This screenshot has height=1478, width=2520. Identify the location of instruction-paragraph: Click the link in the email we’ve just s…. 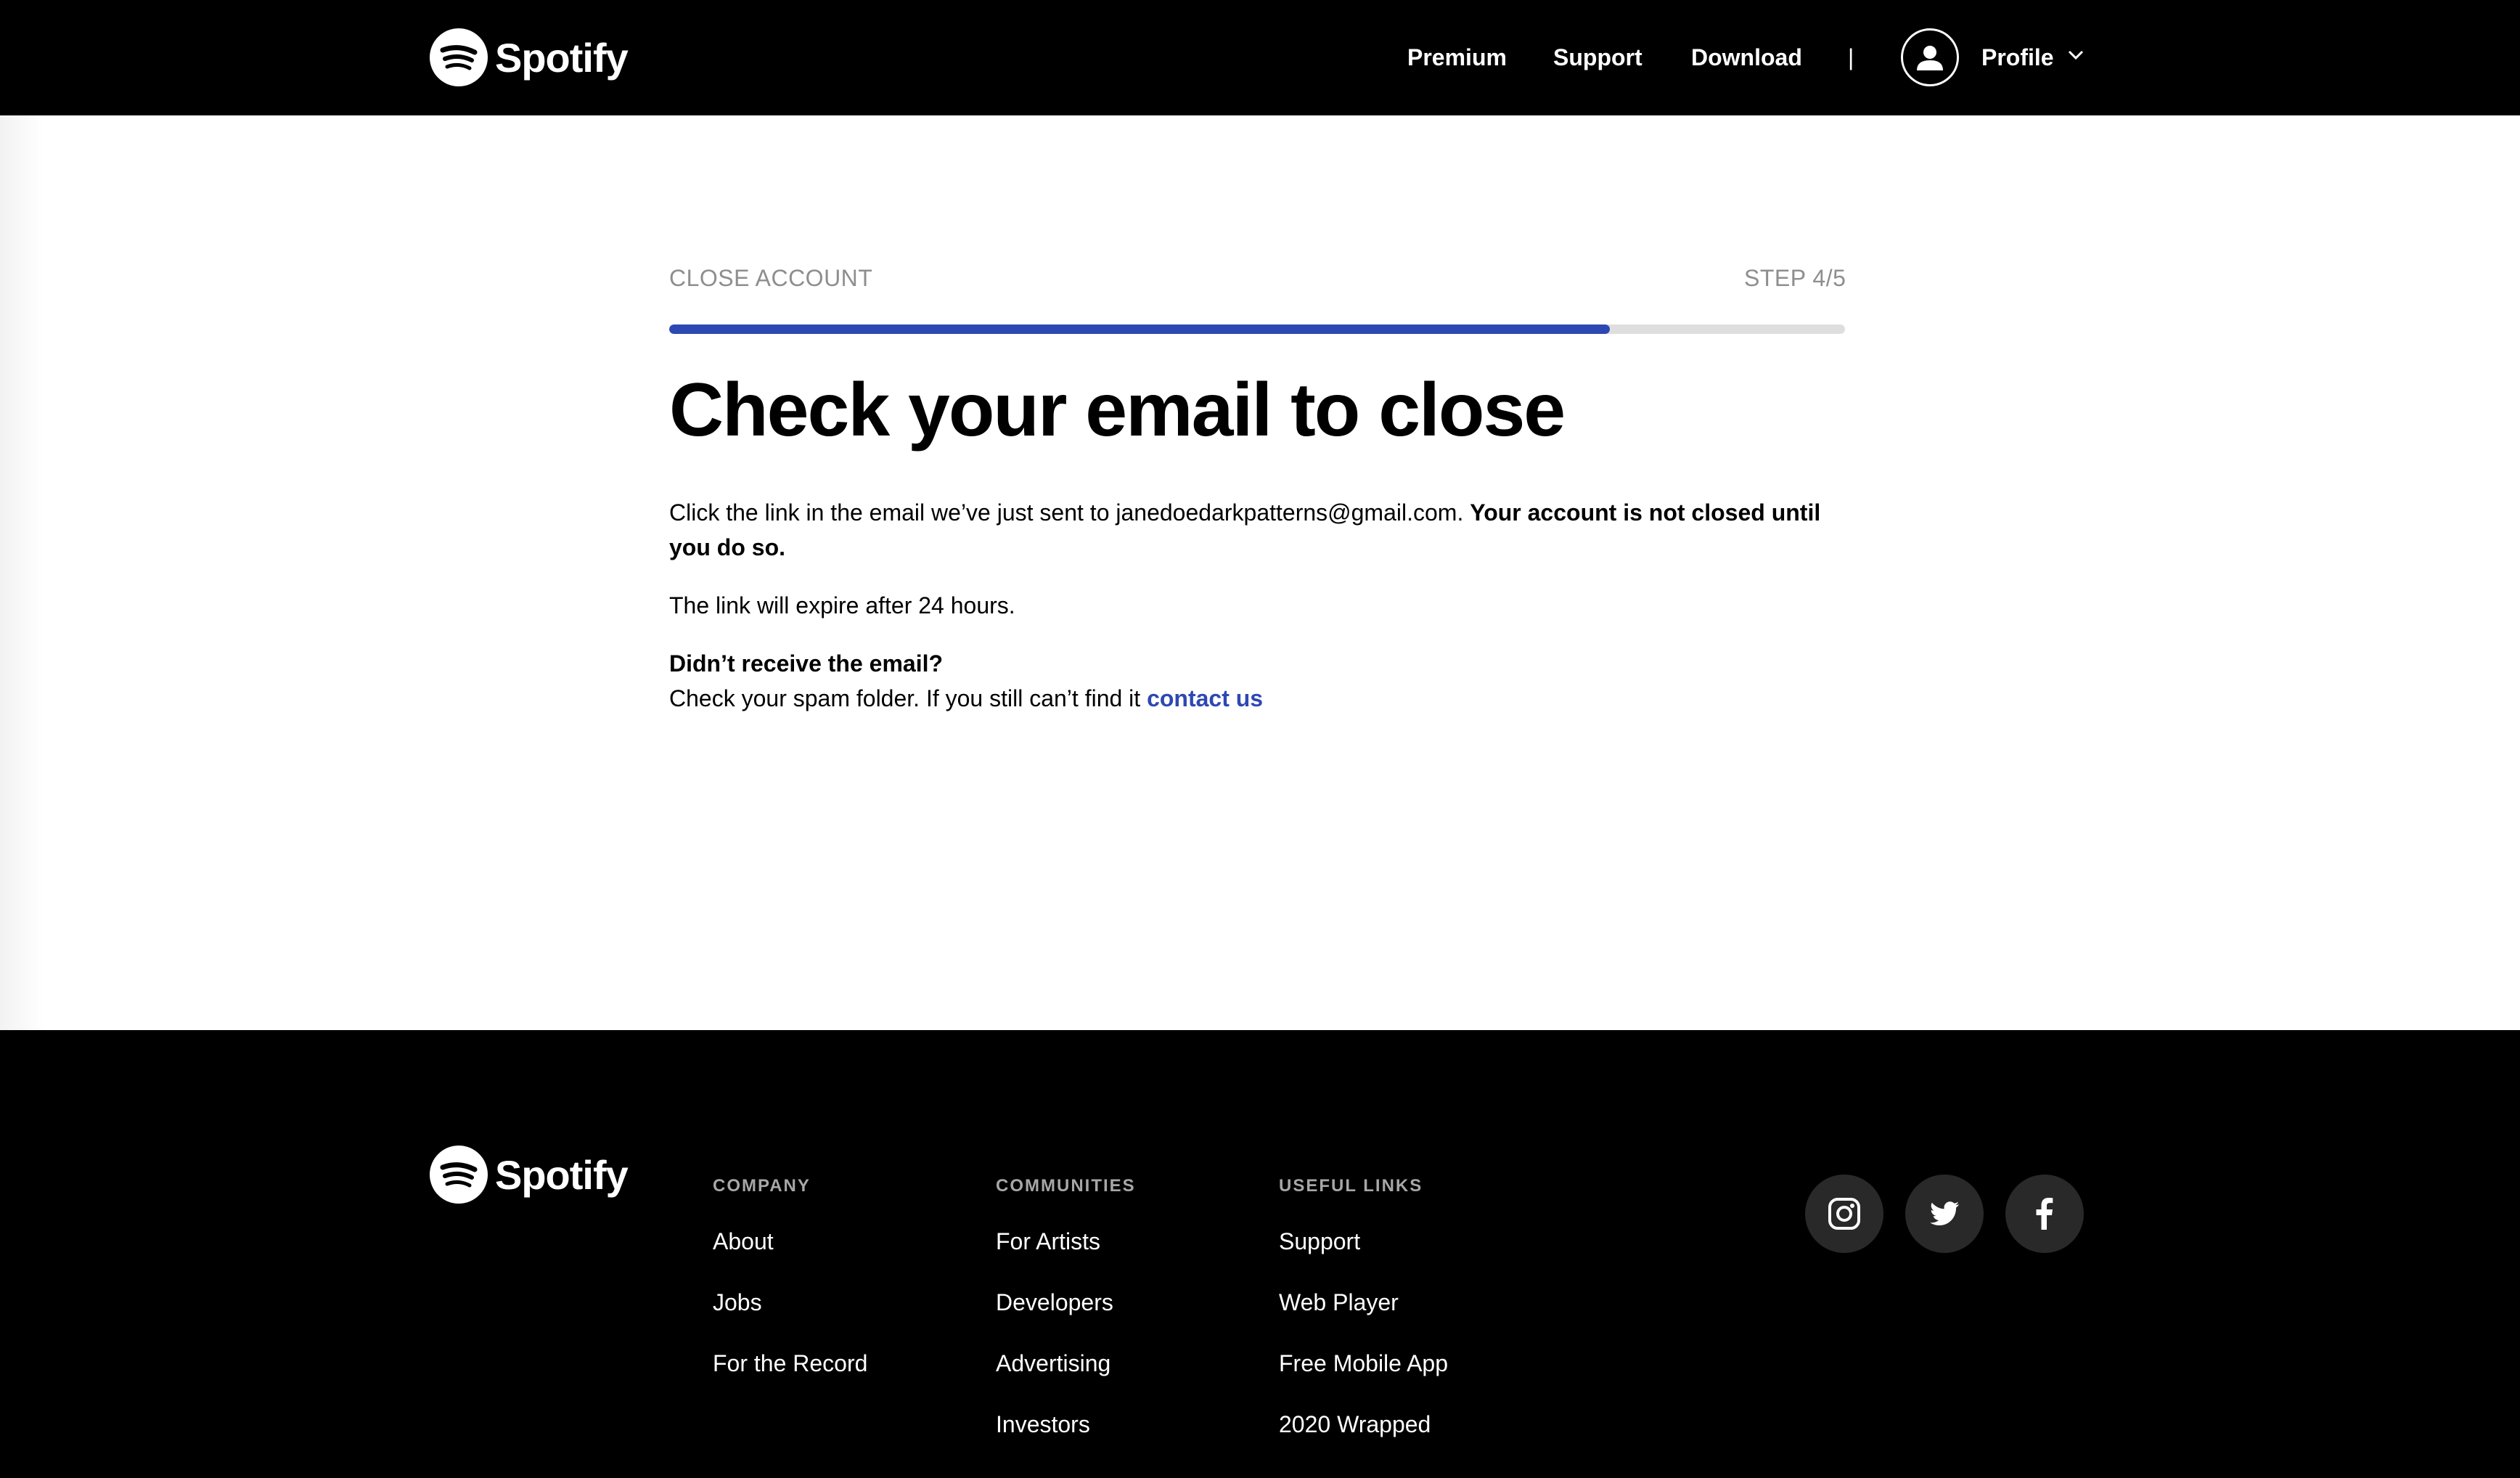
(1257, 530).